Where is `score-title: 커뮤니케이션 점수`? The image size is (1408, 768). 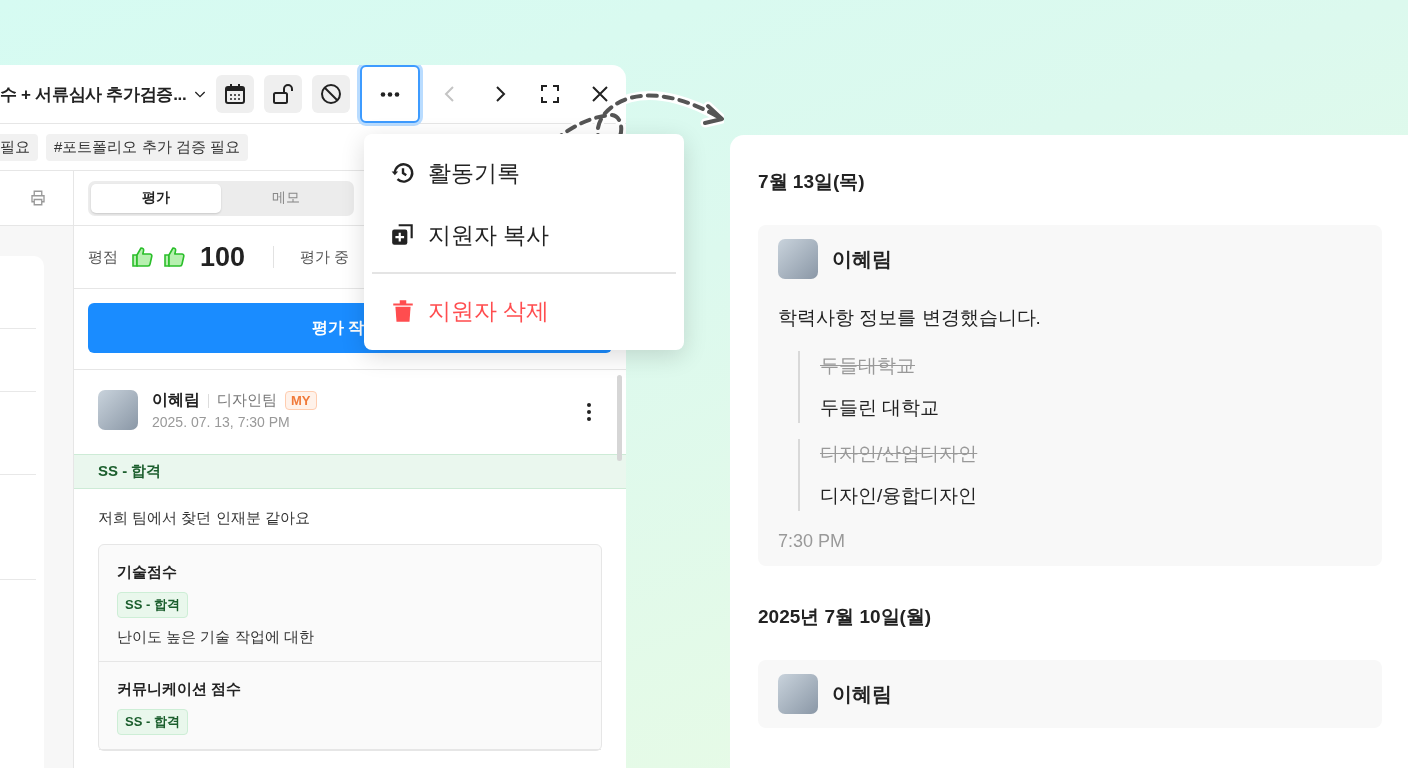
score-title: 커뮤니케이션 점수 is located at coordinates (179, 689).